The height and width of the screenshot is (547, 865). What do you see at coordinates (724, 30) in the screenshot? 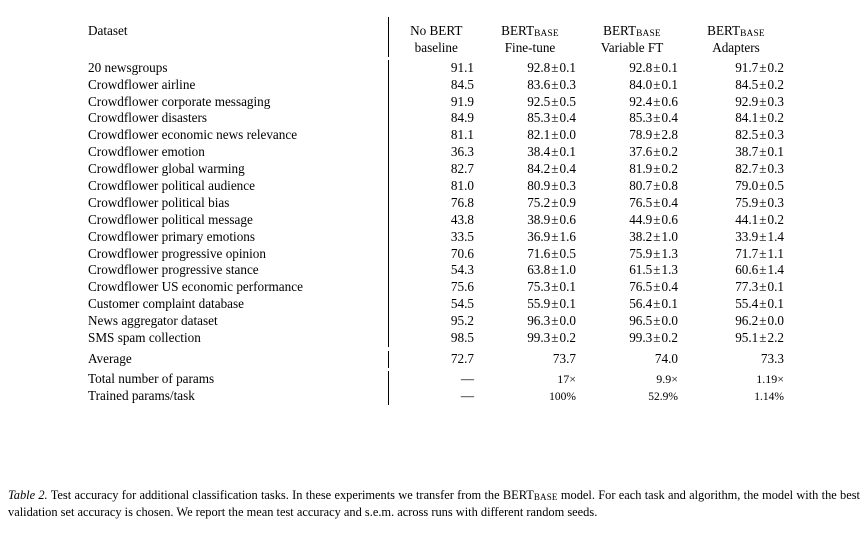
I see `bert-text: BERT` at bounding box center [724, 30].